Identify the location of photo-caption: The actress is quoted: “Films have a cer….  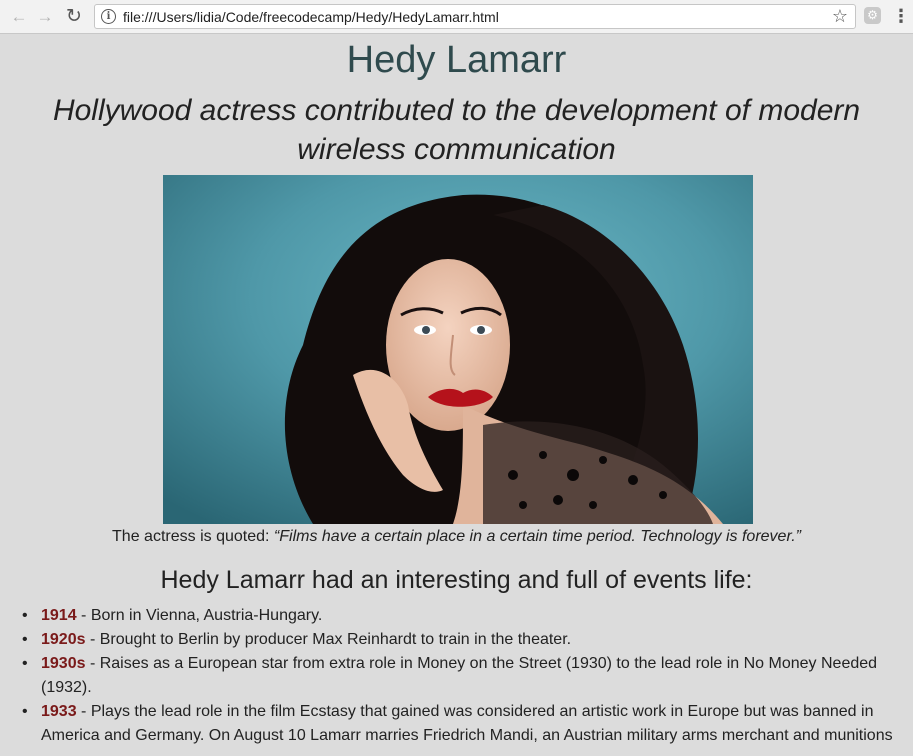
(456, 537).